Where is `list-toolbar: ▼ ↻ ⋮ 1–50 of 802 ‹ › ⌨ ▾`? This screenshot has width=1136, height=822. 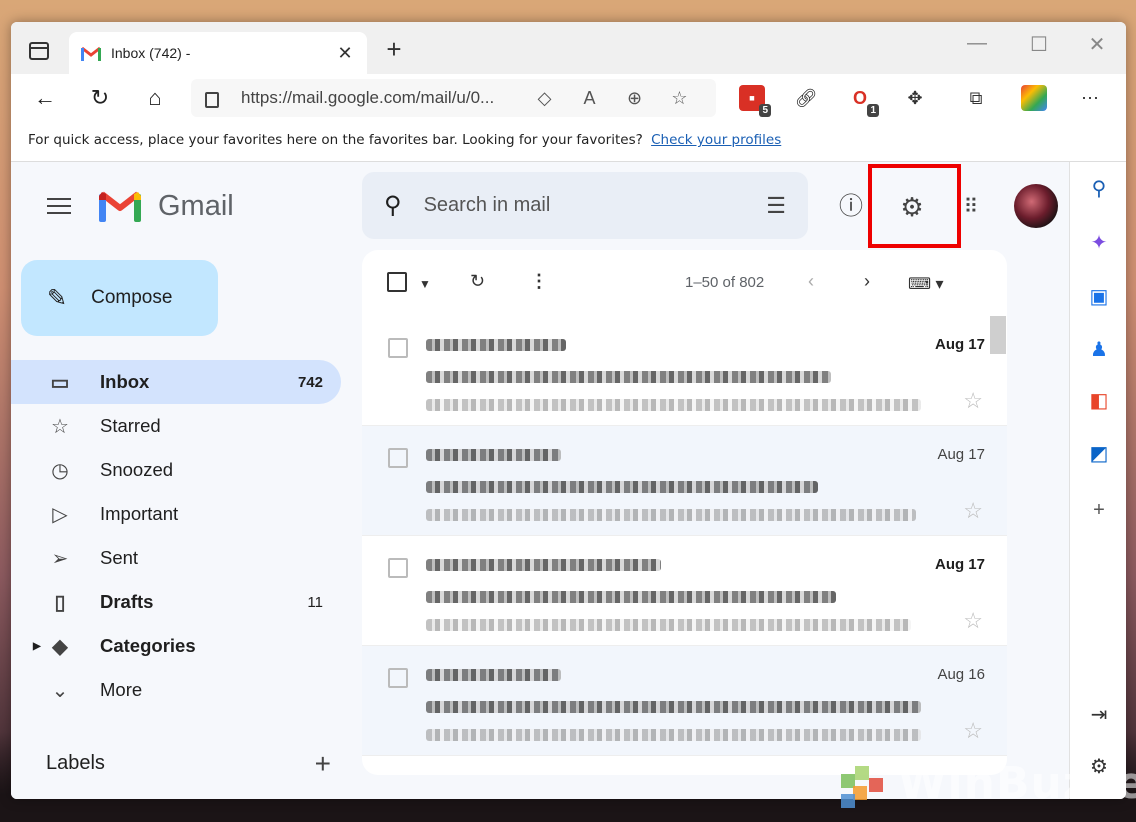
list-toolbar: ▼ ↻ ⋮ 1–50 of 802 ‹ › ⌨ ▾ is located at coordinates (684, 283).